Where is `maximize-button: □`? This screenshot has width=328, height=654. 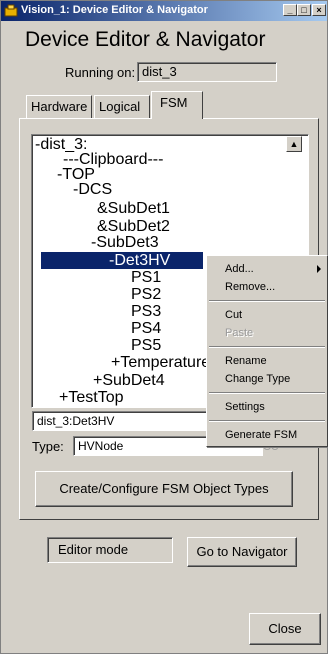
maximize-button: □ is located at coordinates (304, 10).